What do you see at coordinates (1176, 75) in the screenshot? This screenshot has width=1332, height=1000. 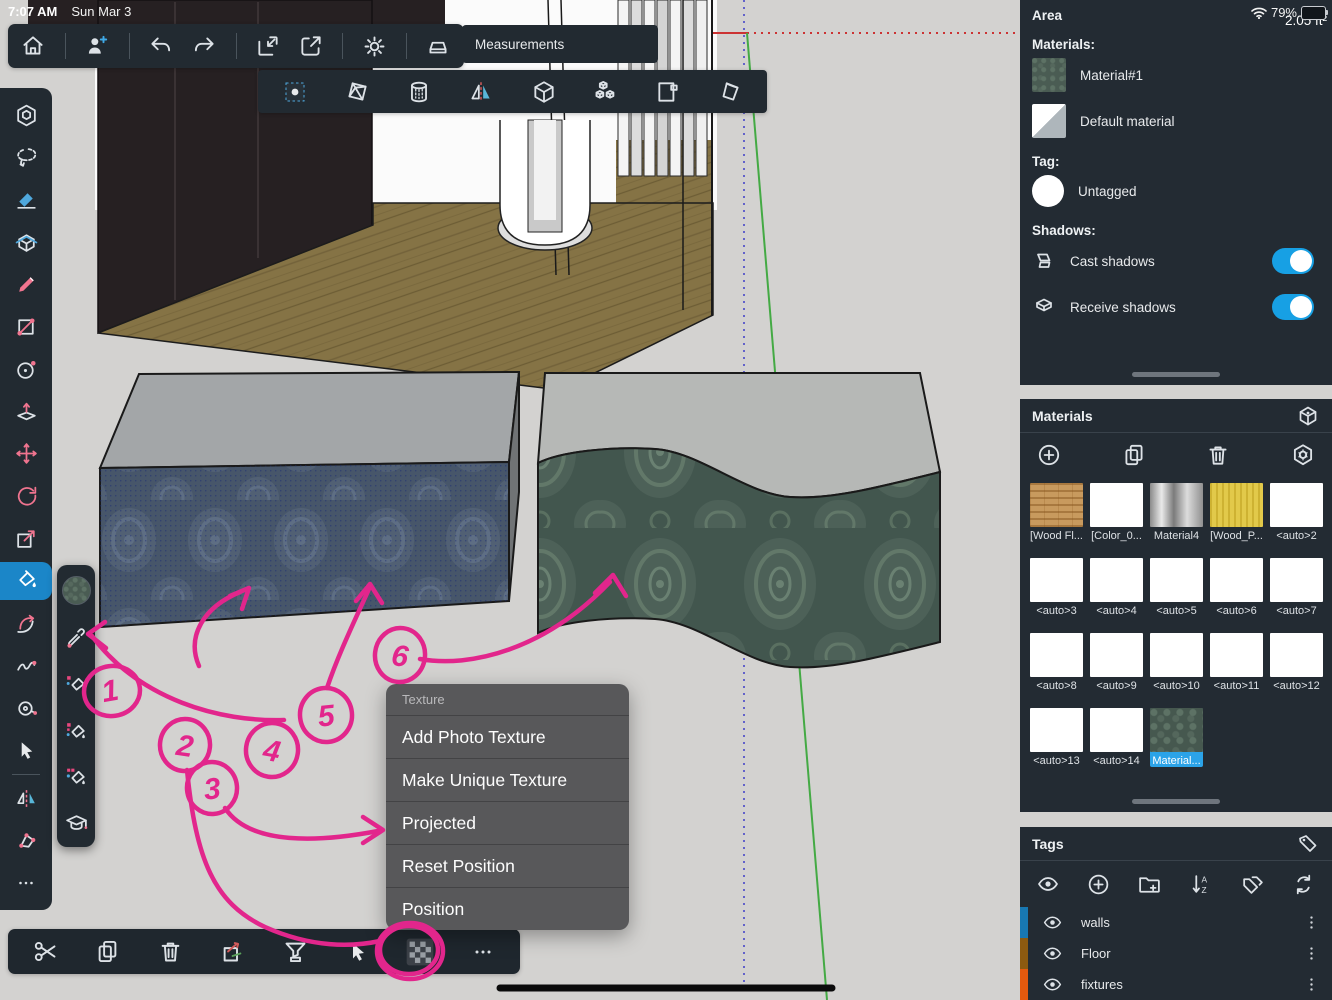 I see `entity-material-row: Material#1` at bounding box center [1176, 75].